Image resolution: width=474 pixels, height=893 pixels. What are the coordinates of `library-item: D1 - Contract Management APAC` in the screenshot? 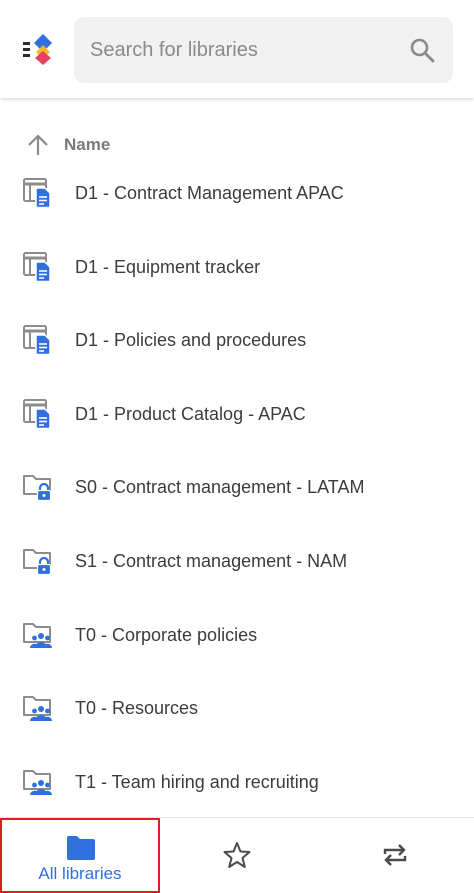 It's located at (237, 195).